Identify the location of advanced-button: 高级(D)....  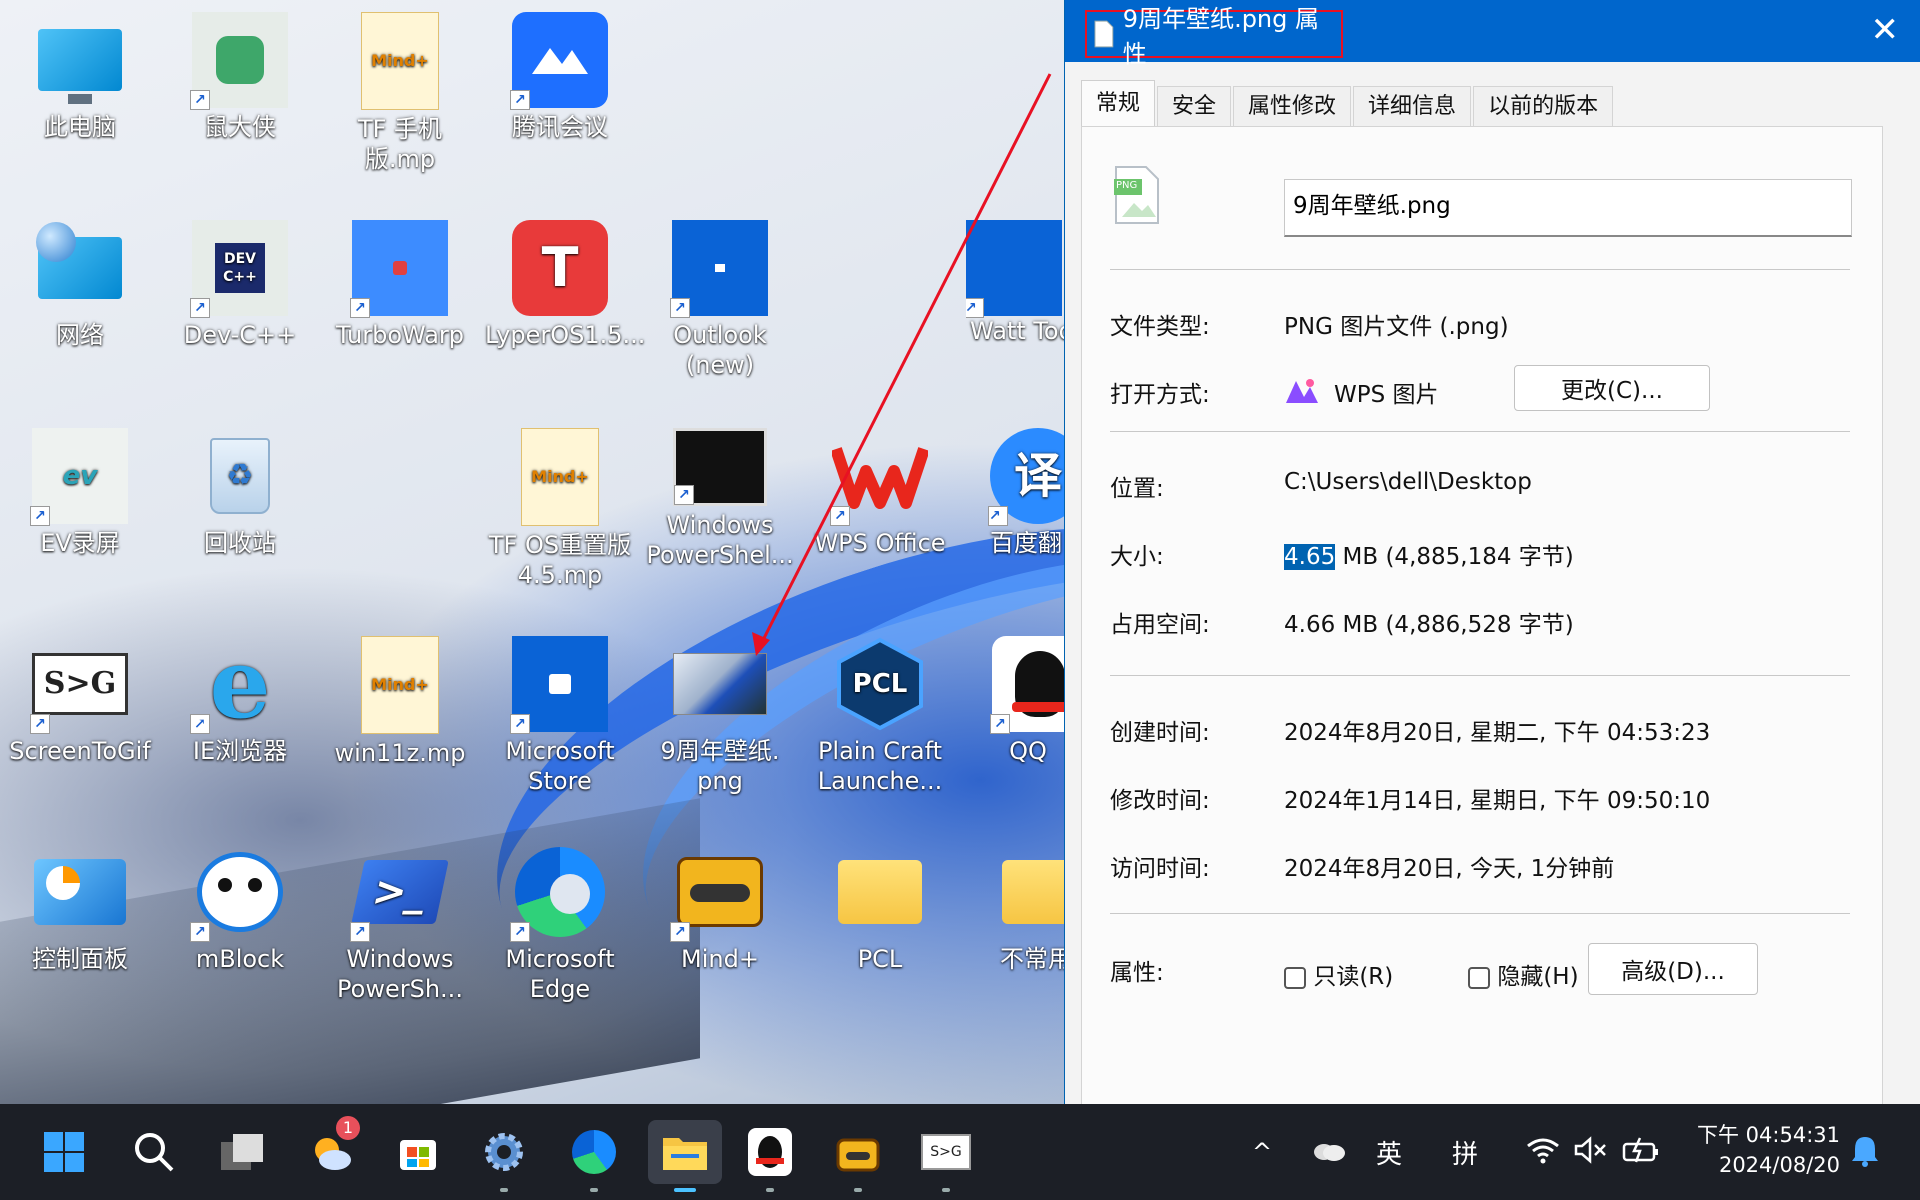
(1673, 969).